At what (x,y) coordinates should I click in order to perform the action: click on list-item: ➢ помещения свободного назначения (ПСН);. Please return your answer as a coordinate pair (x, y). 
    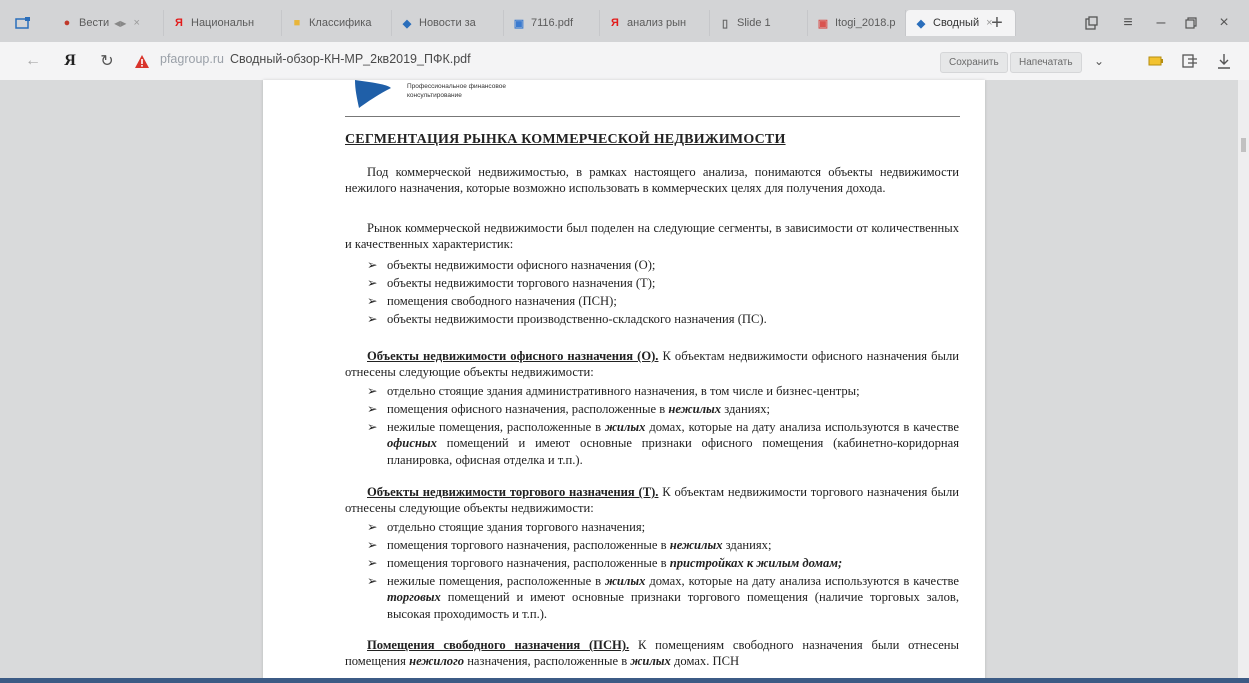
    Looking at the image, I should click on (492, 301).